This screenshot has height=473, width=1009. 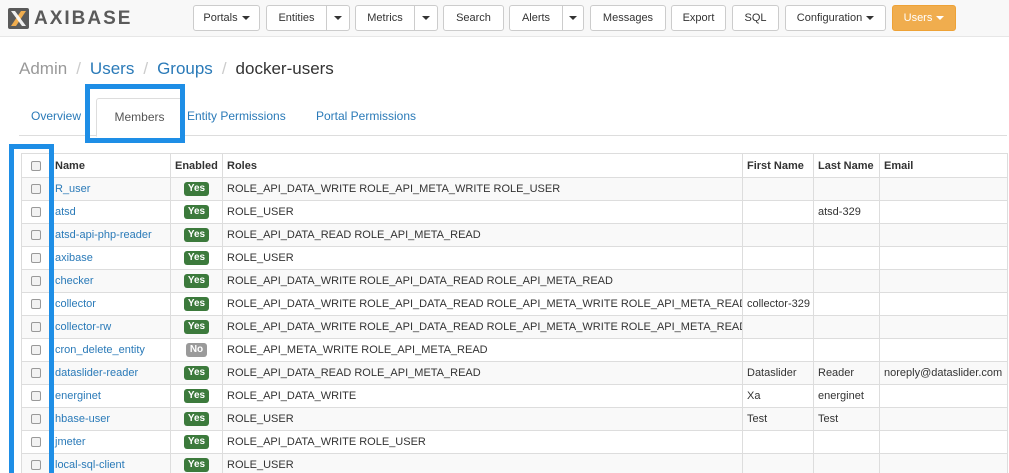 What do you see at coordinates (482, 165) in the screenshot?
I see `column-header-roles: Roles` at bounding box center [482, 165].